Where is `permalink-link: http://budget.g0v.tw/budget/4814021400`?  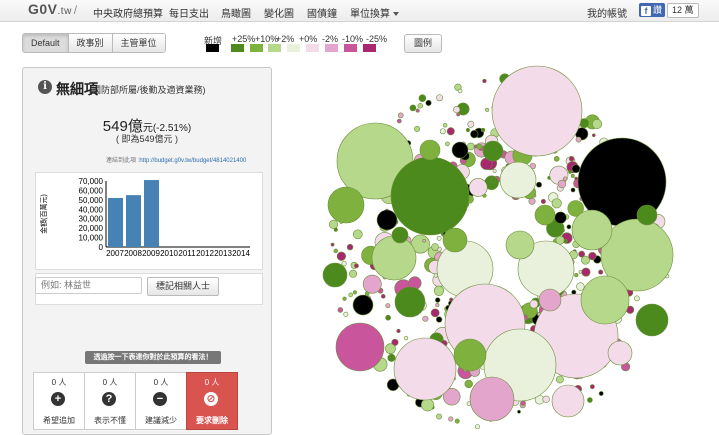 permalink-link: http://budget.g0v.tw/budget/4814021400 is located at coordinates (192, 161).